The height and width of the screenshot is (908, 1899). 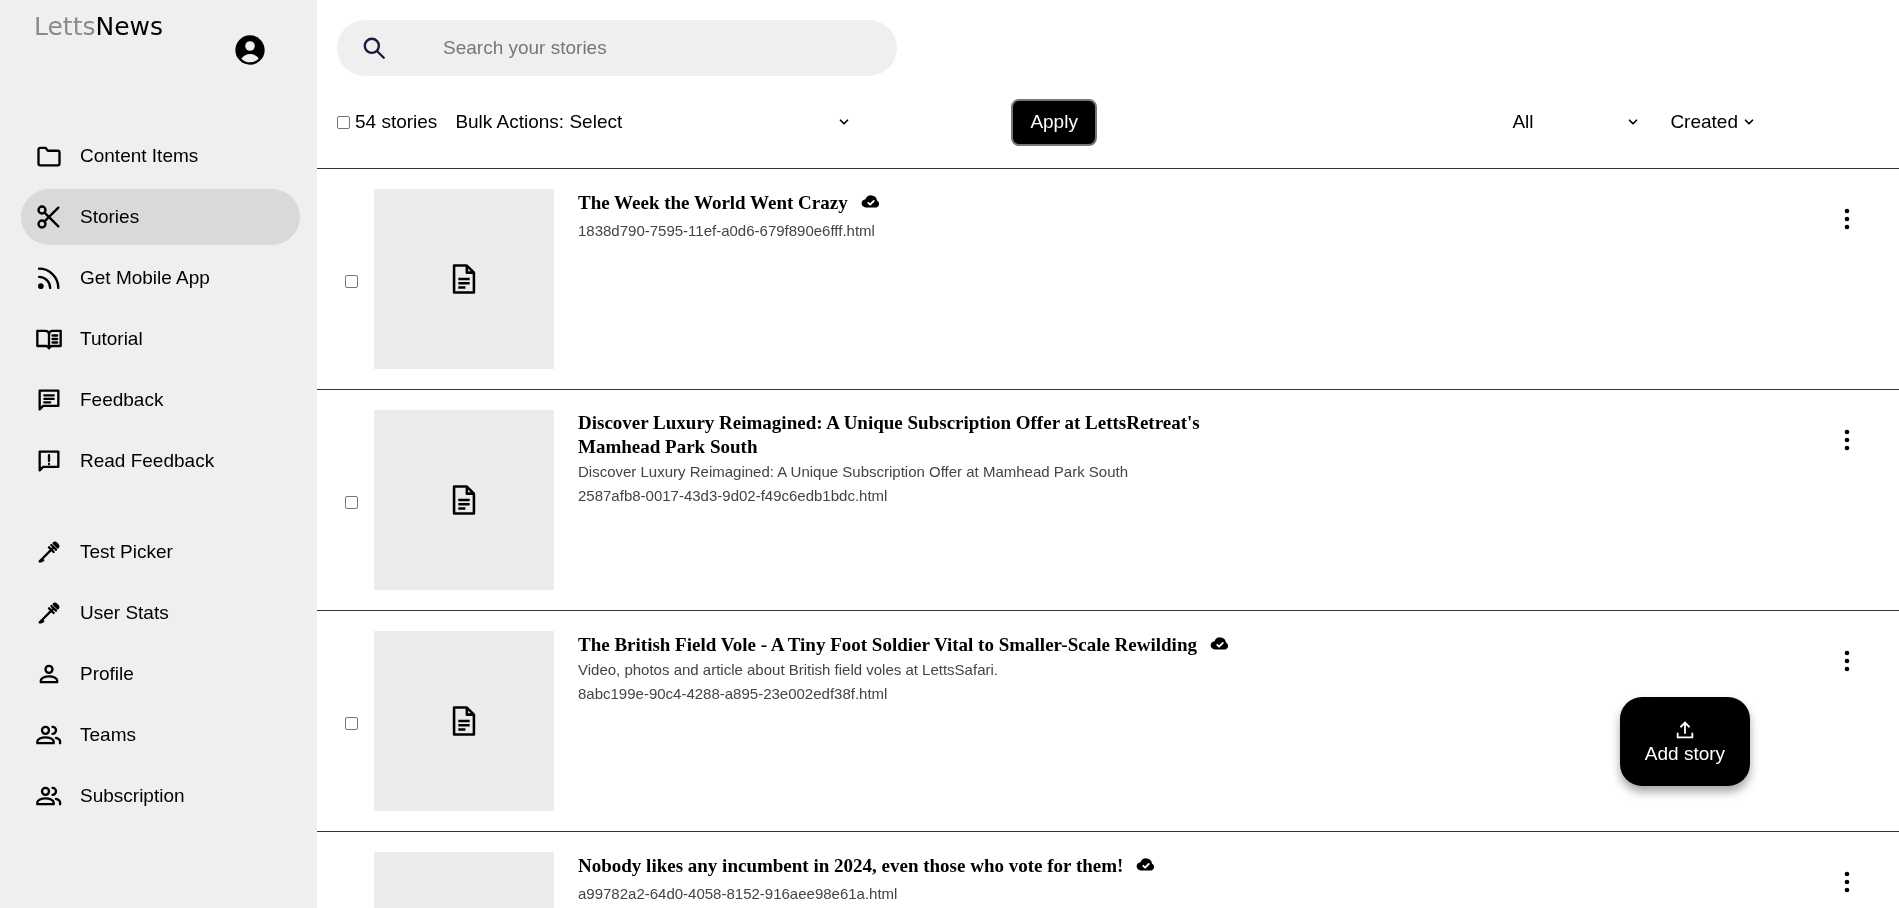 What do you see at coordinates (908, 435) in the screenshot?
I see `story-title: Discover Luxury Reimagined: A Unique Subscription Offer at LettsRetreat's Mamhead Park South` at bounding box center [908, 435].